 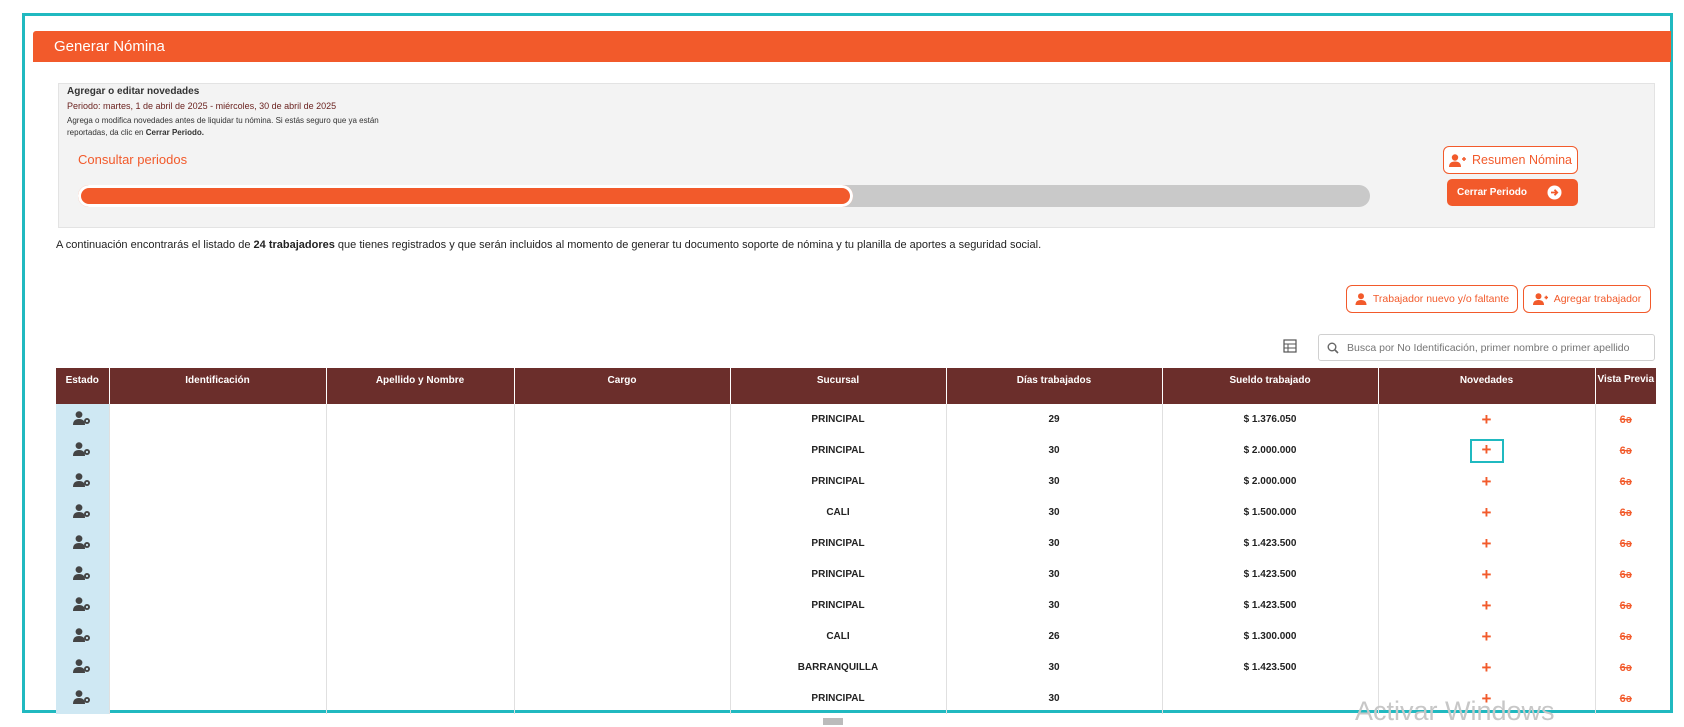 What do you see at coordinates (1054, 386) in the screenshot?
I see `col-dias-trabajados: Días trabajados` at bounding box center [1054, 386].